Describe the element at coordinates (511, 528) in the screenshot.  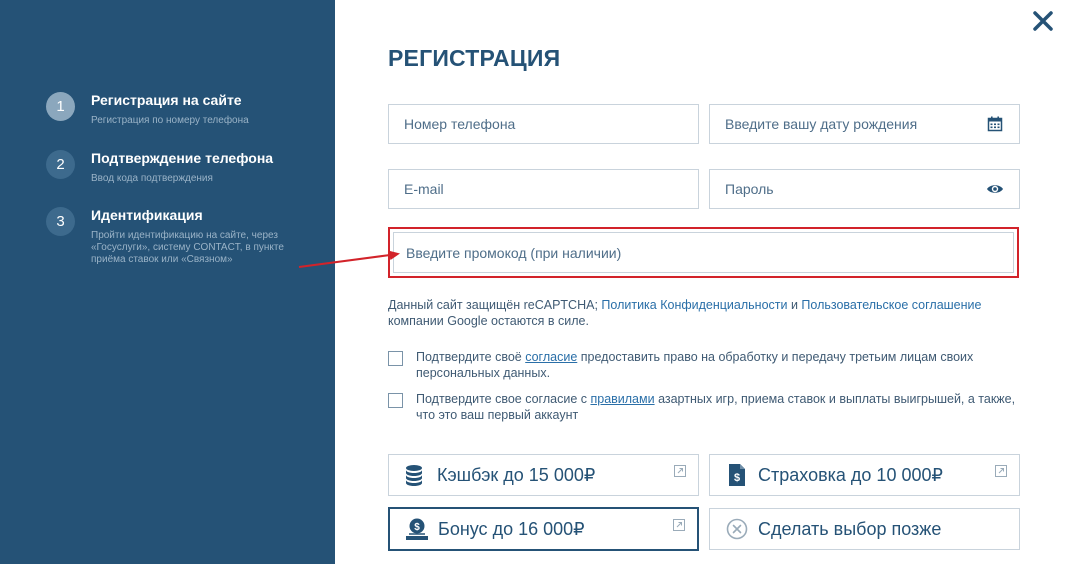
I see `bonus-label: Бонус до 16 000₽` at that location.